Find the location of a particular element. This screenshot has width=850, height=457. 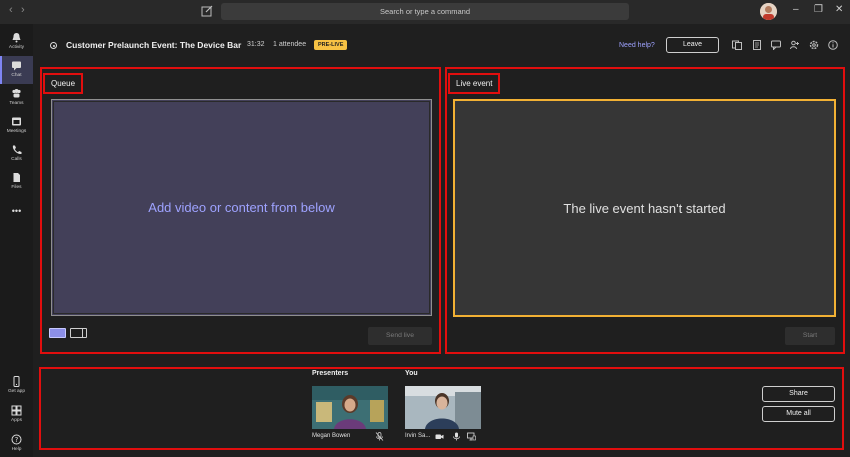

more-apps-button: ••• is located at coordinates (16, 218).